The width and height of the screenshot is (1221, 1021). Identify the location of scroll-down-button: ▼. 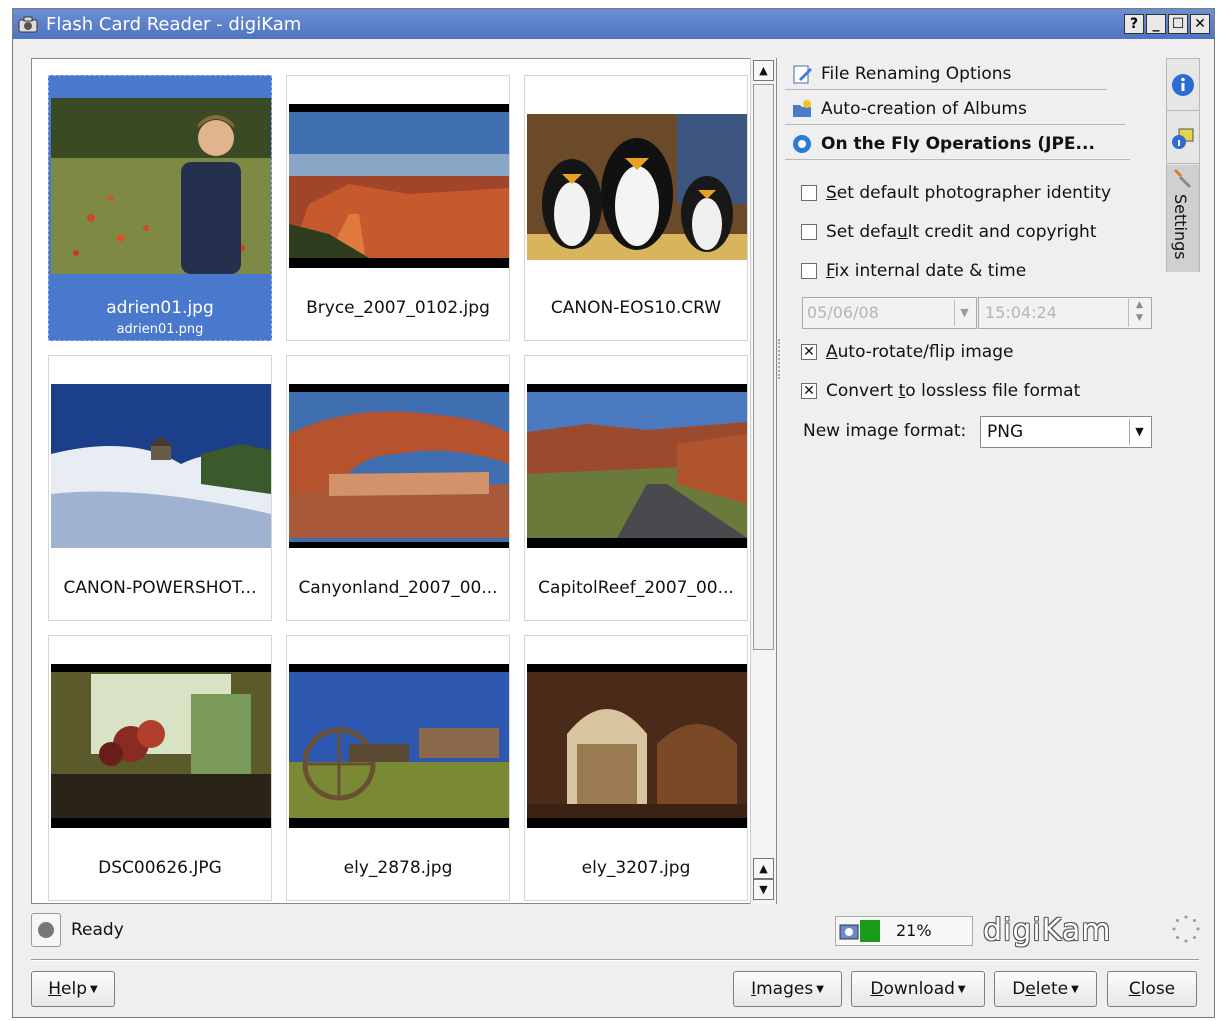
(763, 889).